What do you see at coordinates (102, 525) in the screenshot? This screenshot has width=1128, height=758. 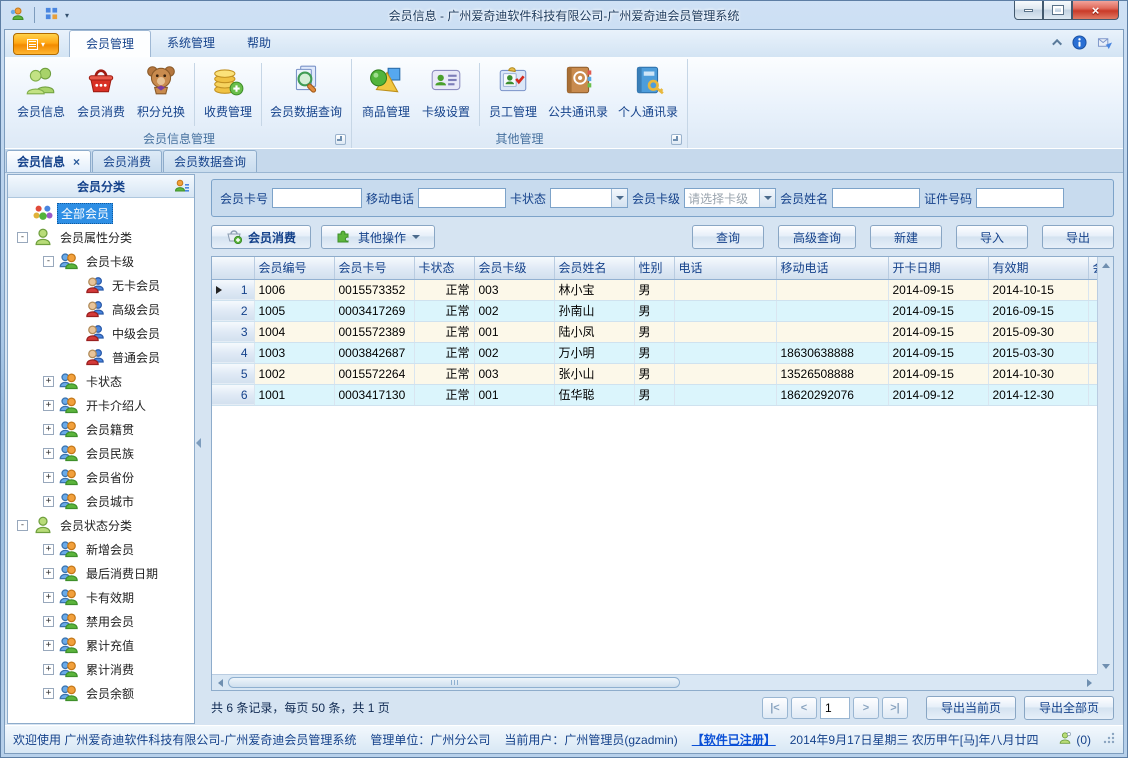 I see `tree-item: - 会员状态分类` at bounding box center [102, 525].